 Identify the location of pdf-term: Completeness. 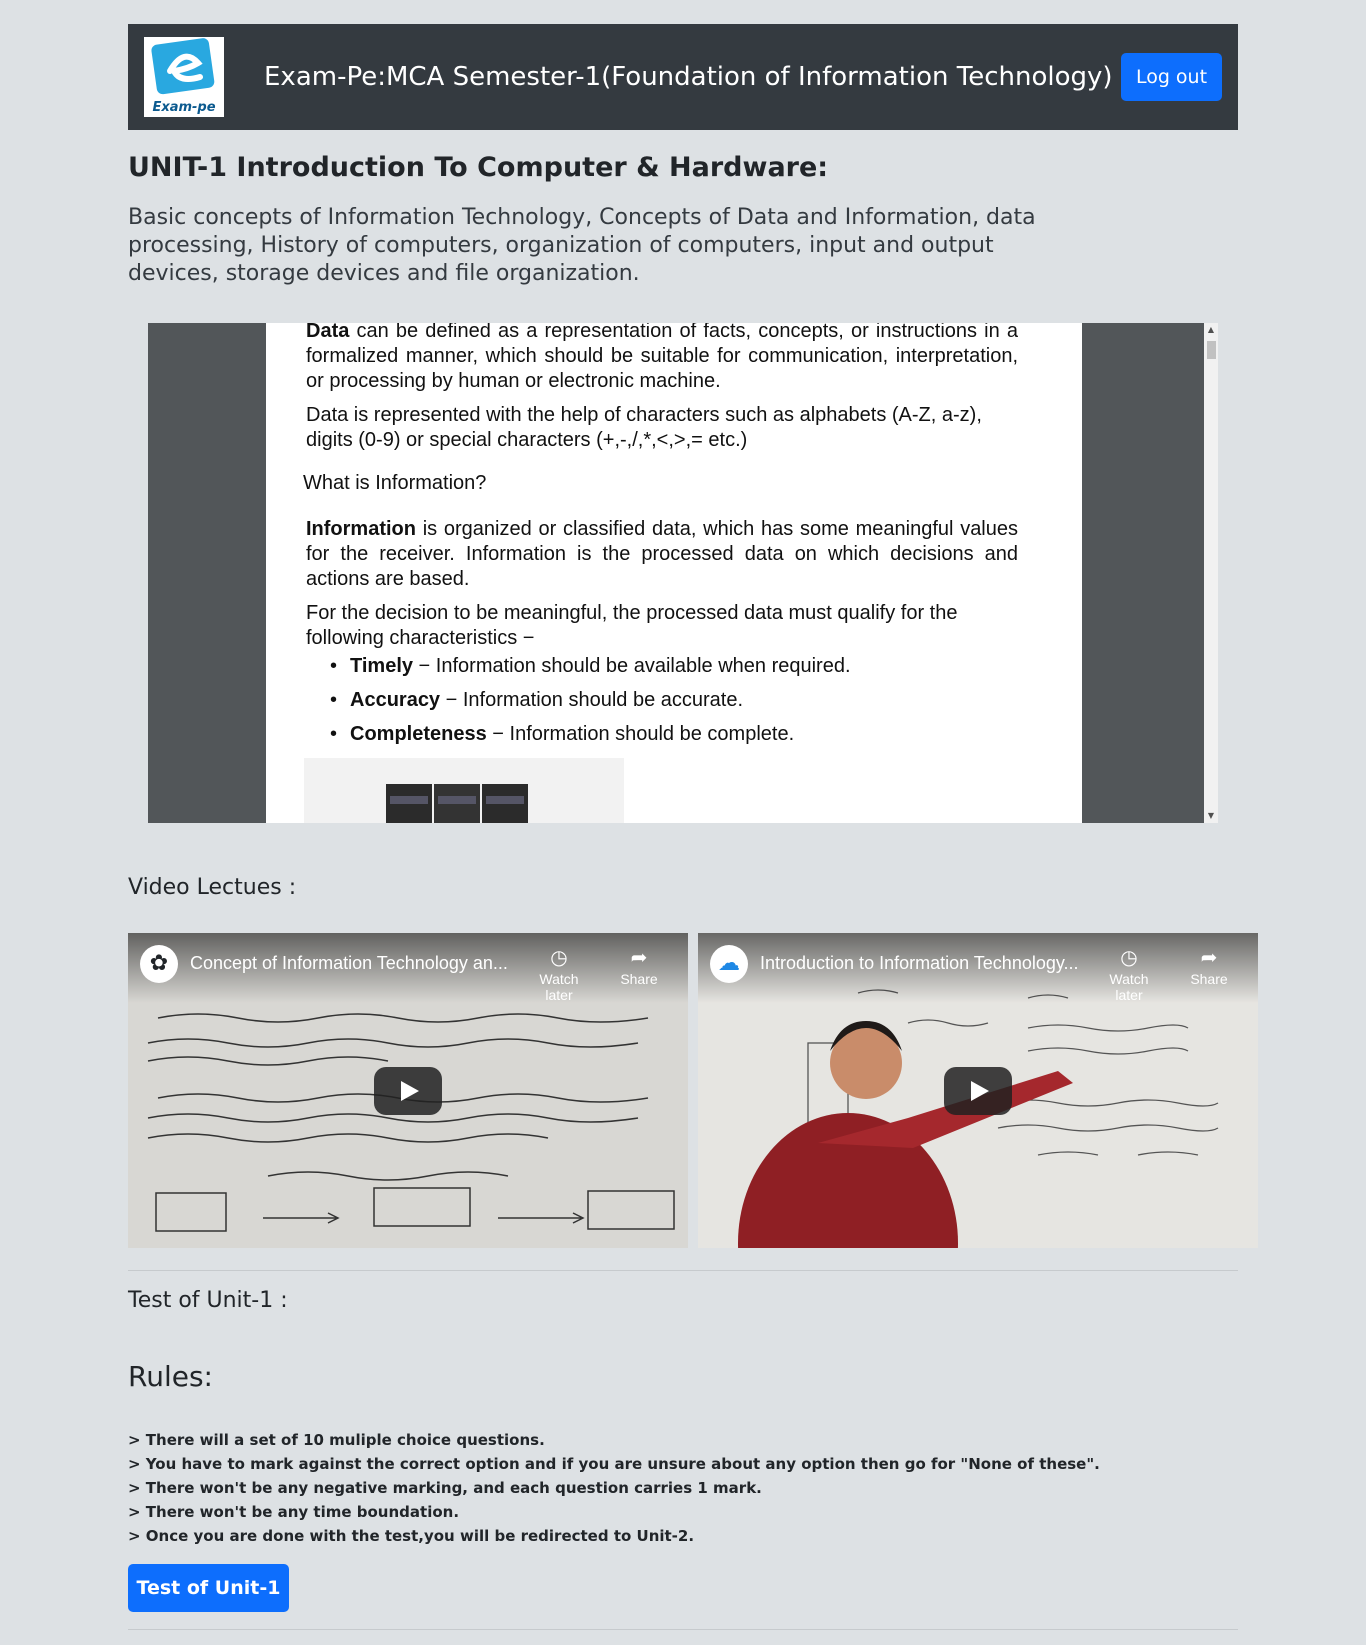
(418, 734).